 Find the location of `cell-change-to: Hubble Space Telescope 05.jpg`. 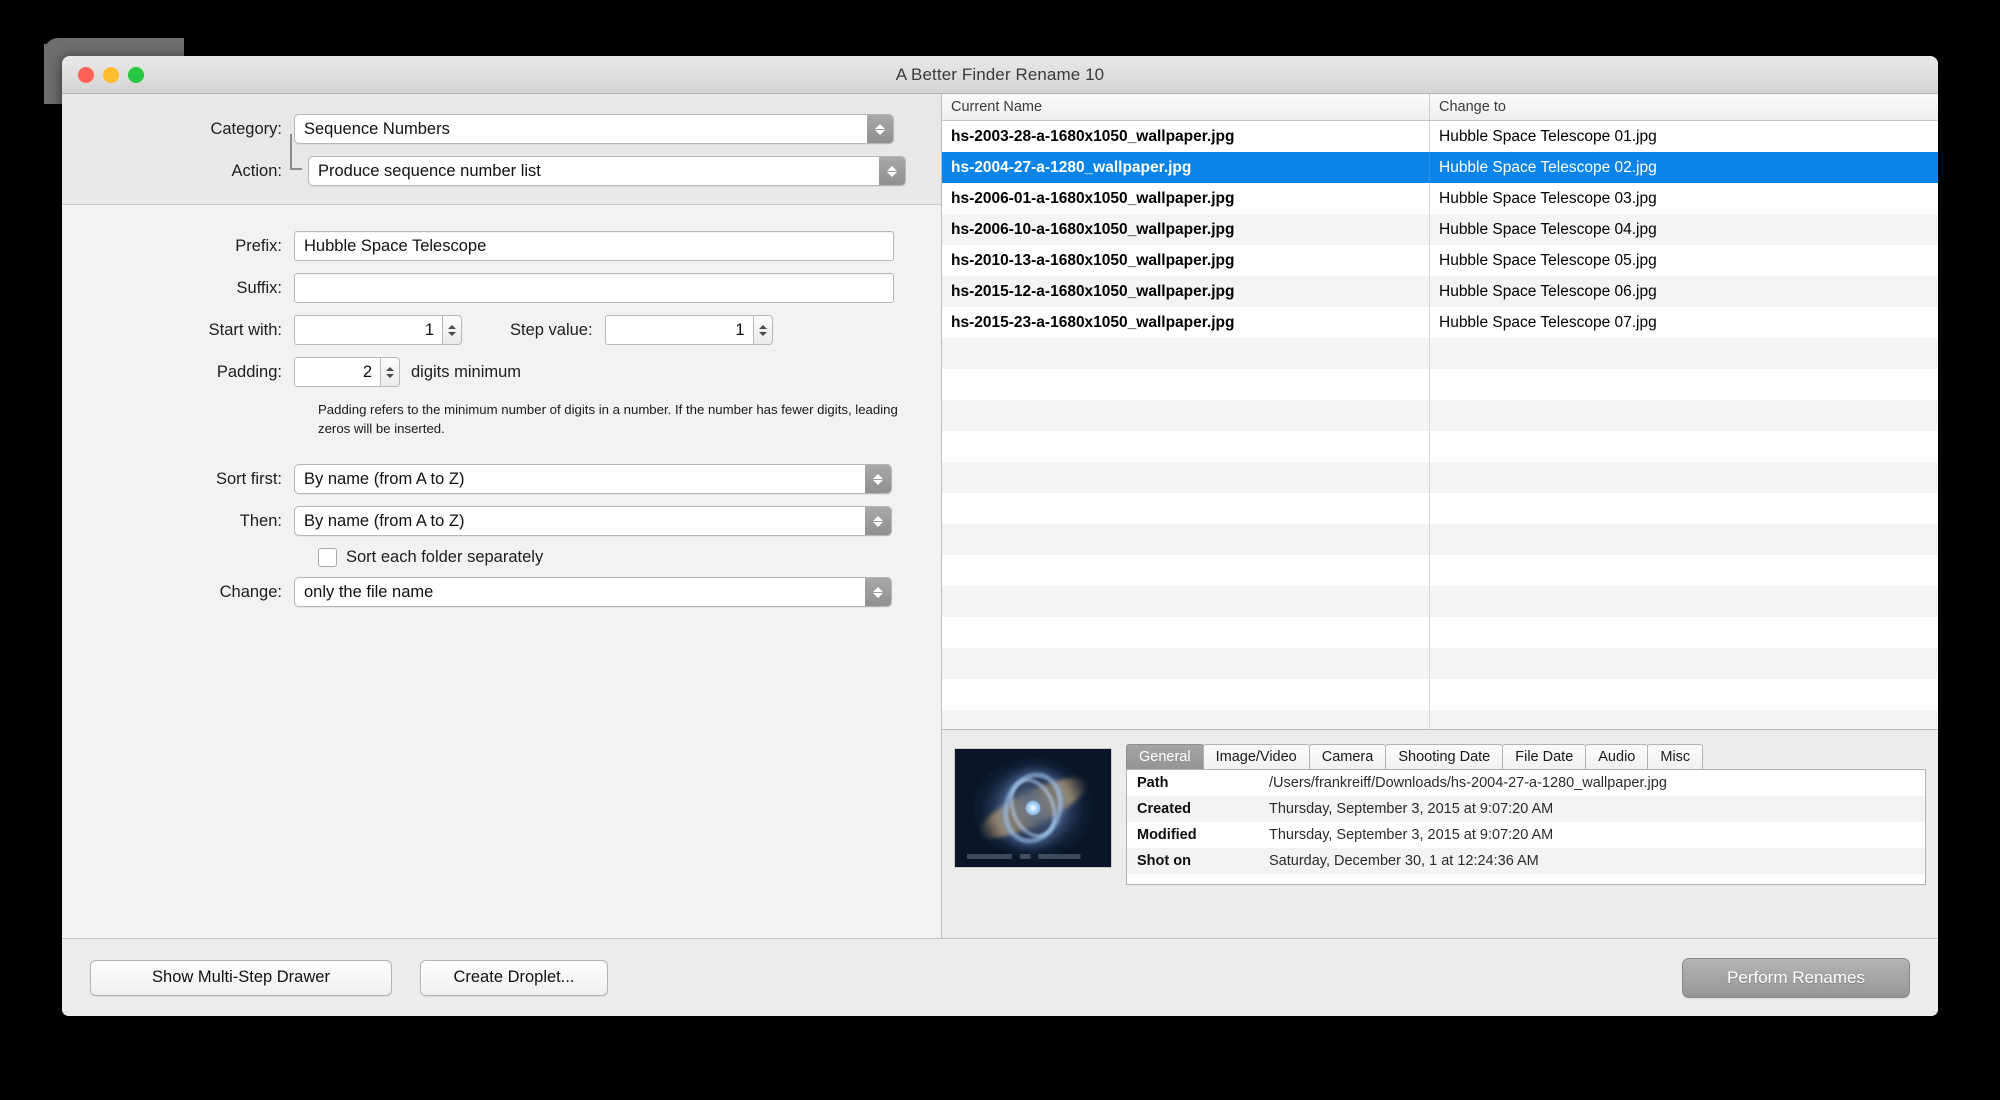

cell-change-to: Hubble Space Telescope 05.jpg is located at coordinates (1548, 260).